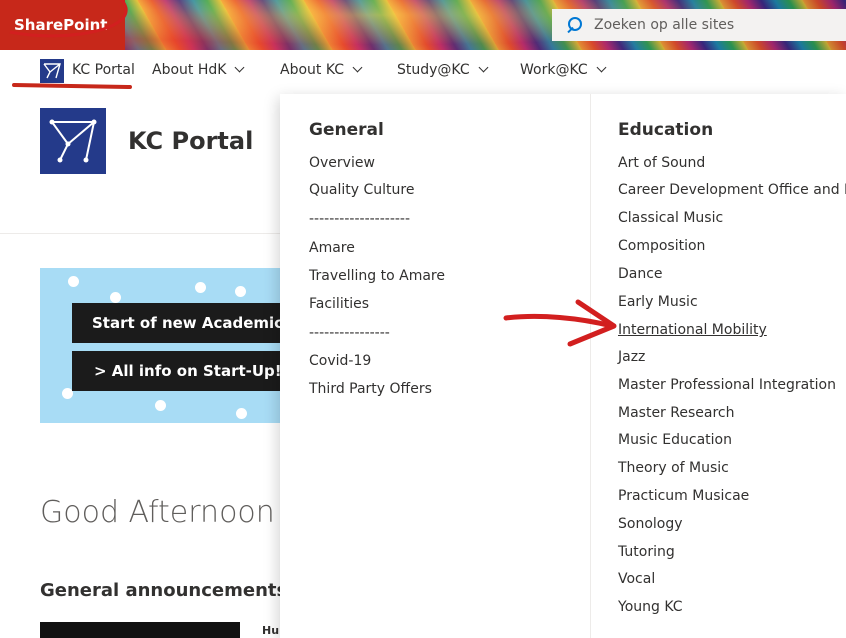 The height and width of the screenshot is (638, 846). What do you see at coordinates (670, 218) in the screenshot?
I see `menu-link-classical-music: Classical Music` at bounding box center [670, 218].